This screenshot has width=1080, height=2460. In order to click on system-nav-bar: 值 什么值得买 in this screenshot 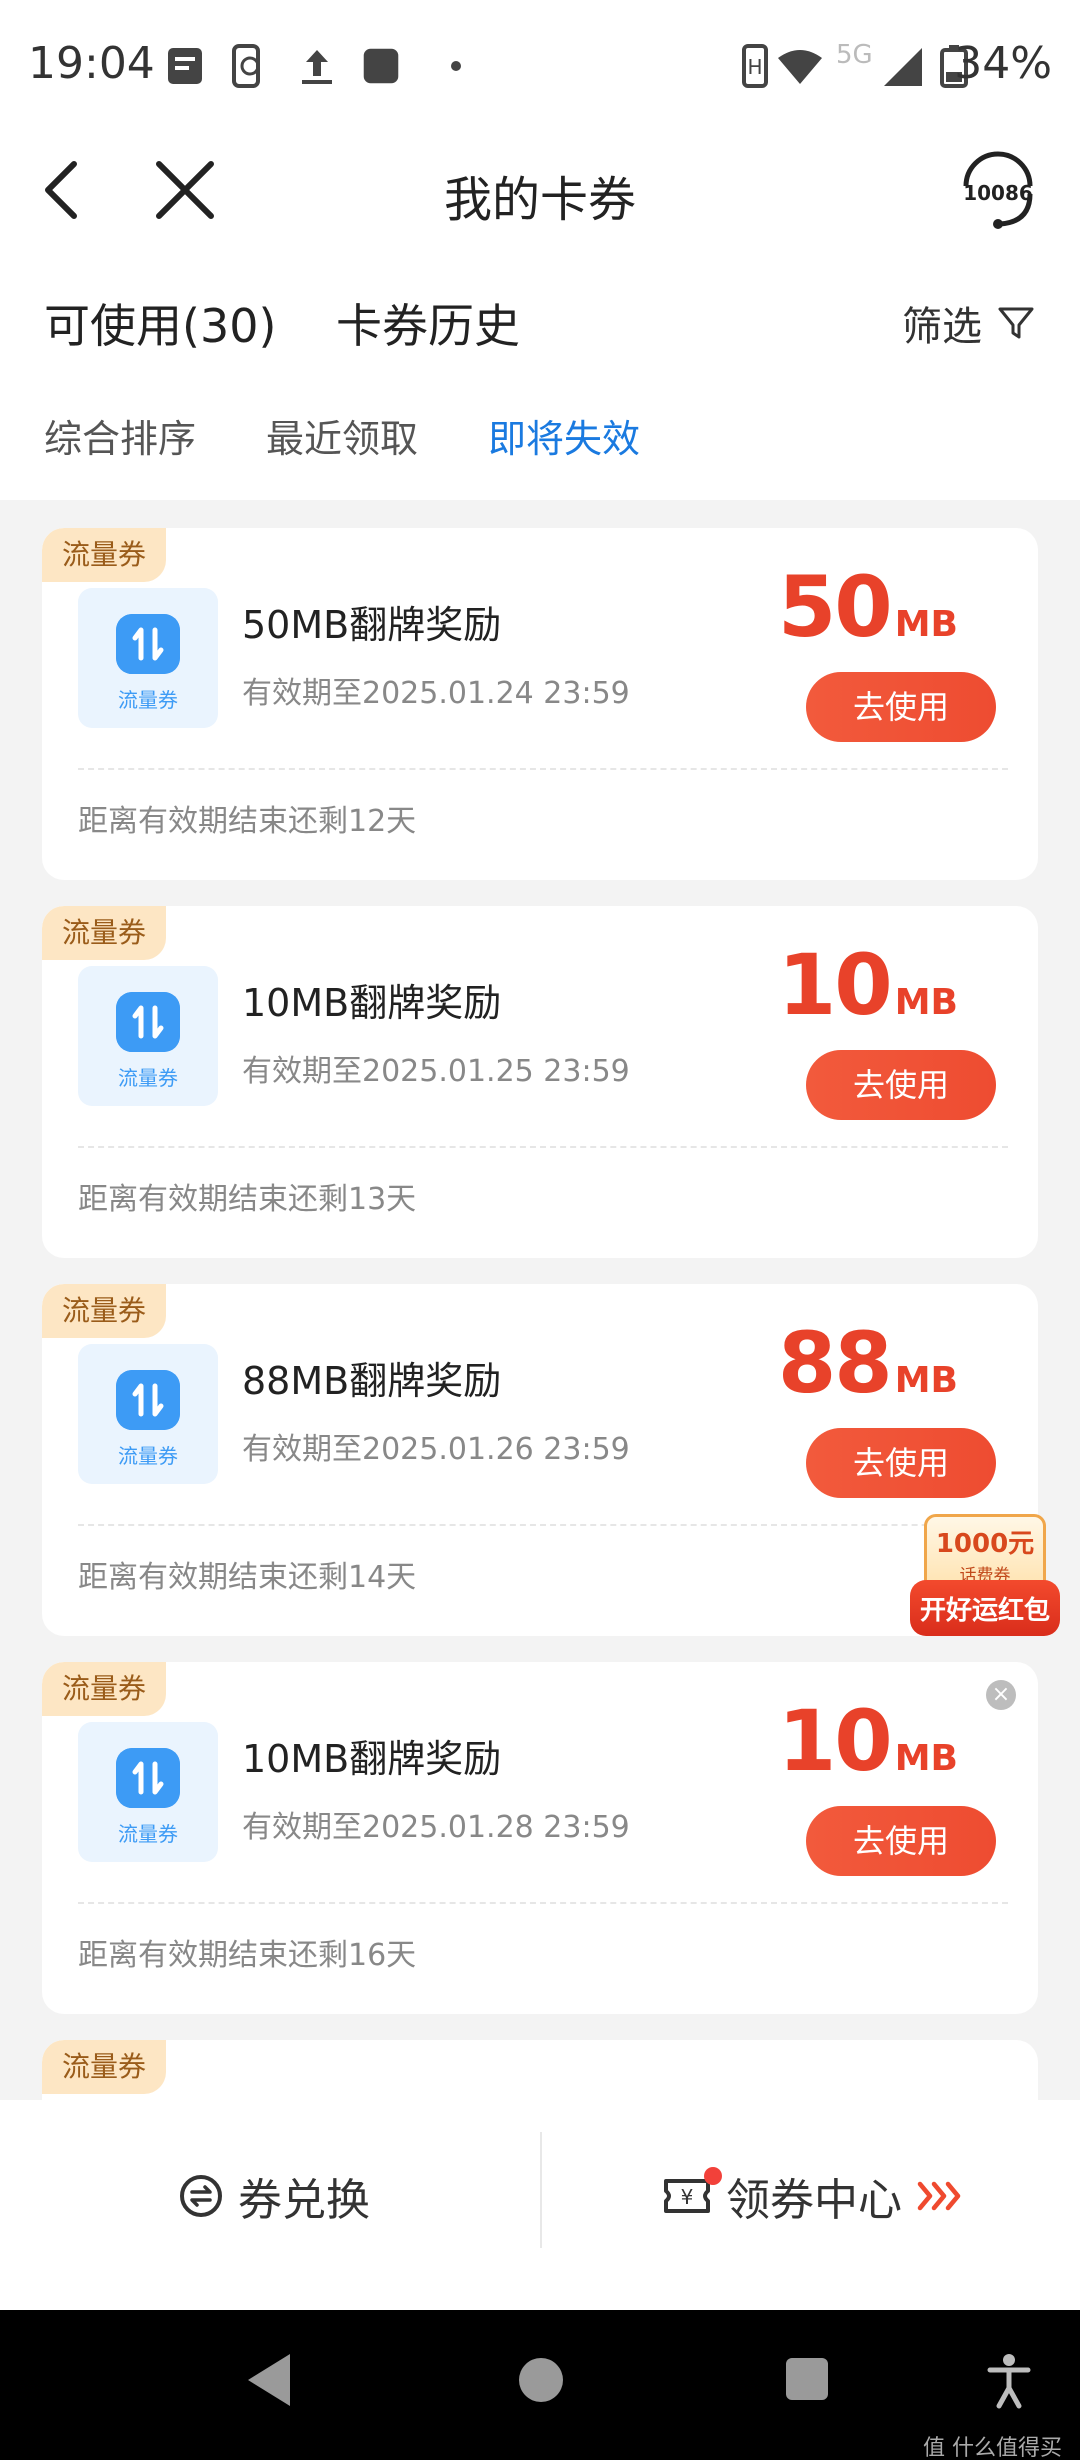, I will do `click(540, 2385)`.